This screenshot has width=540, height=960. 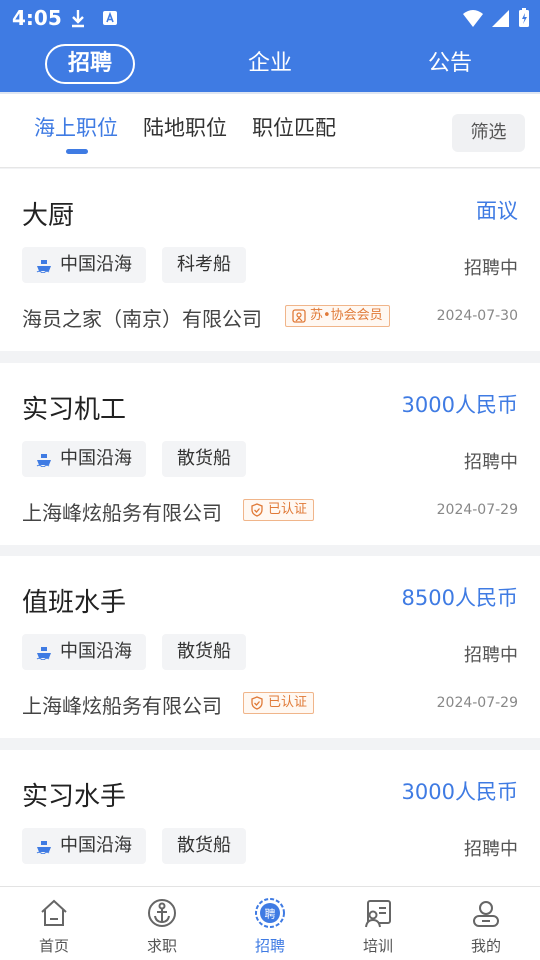 I want to click on subtab-sea-positions: 海上职位, so click(x=76, y=127).